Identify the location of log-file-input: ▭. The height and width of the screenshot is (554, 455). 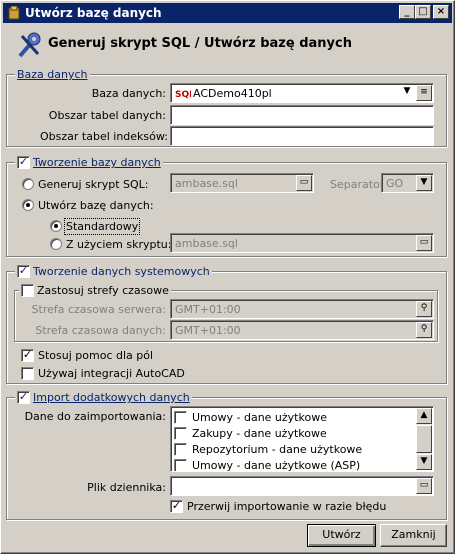
(302, 486).